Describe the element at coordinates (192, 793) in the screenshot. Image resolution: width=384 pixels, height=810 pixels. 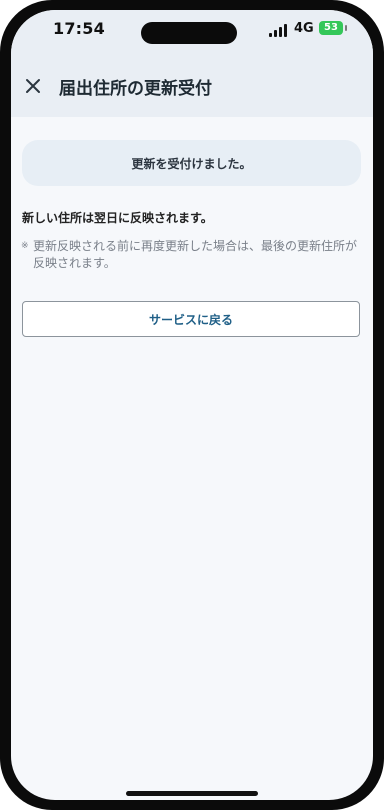
I see `home-indicator` at that location.